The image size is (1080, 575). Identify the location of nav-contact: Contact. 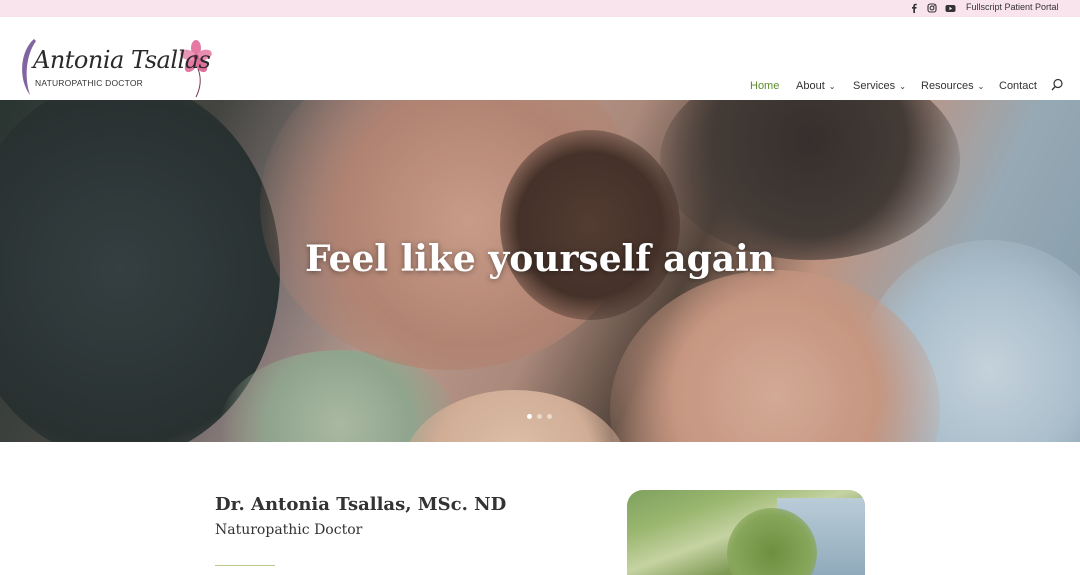
(1018, 86).